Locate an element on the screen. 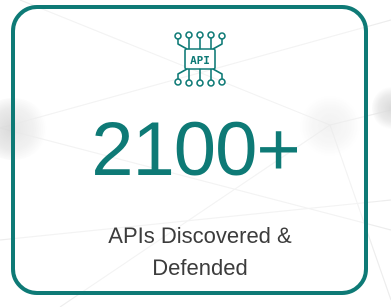 This screenshot has width=391, height=307. stat-caption-line-2: Defended is located at coordinates (200, 267).